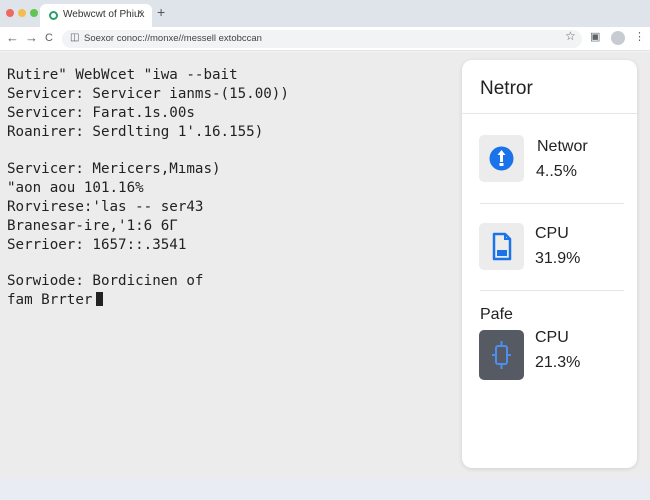 Image resolution: width=650 pixels, height=500 pixels. What do you see at coordinates (549, 113) in the screenshot?
I see `panel-divider` at bounding box center [549, 113].